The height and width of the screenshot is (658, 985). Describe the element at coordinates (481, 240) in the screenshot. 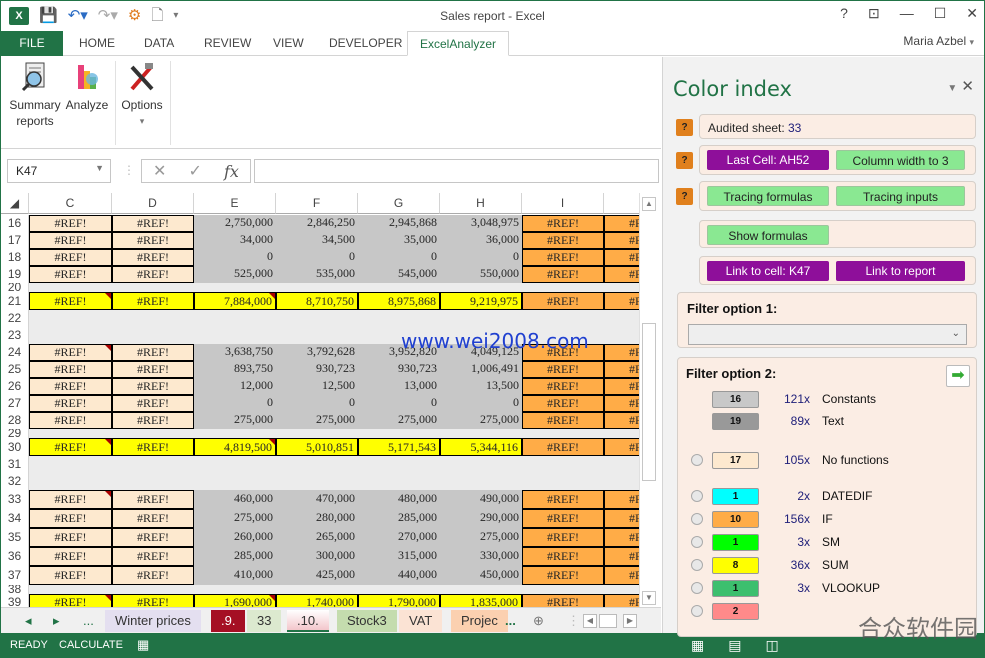

I see `cell: 36,000` at that location.